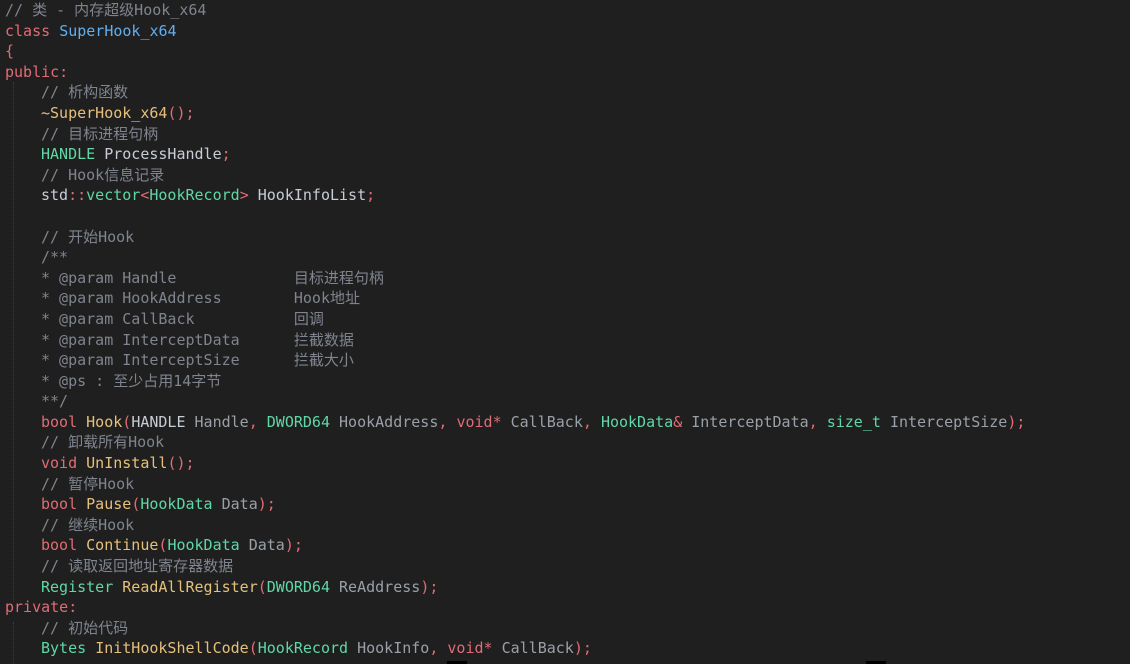  What do you see at coordinates (565, 195) in the screenshot?
I see `code-line: std::vector<HookRecord> HookInfoList;` at bounding box center [565, 195].